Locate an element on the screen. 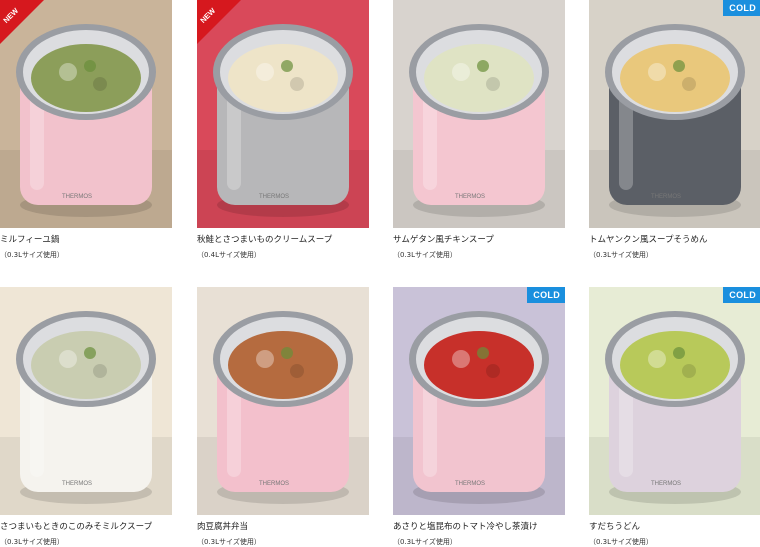  jar-size-note: （0.4Lサイズ使用） is located at coordinates (229, 255).